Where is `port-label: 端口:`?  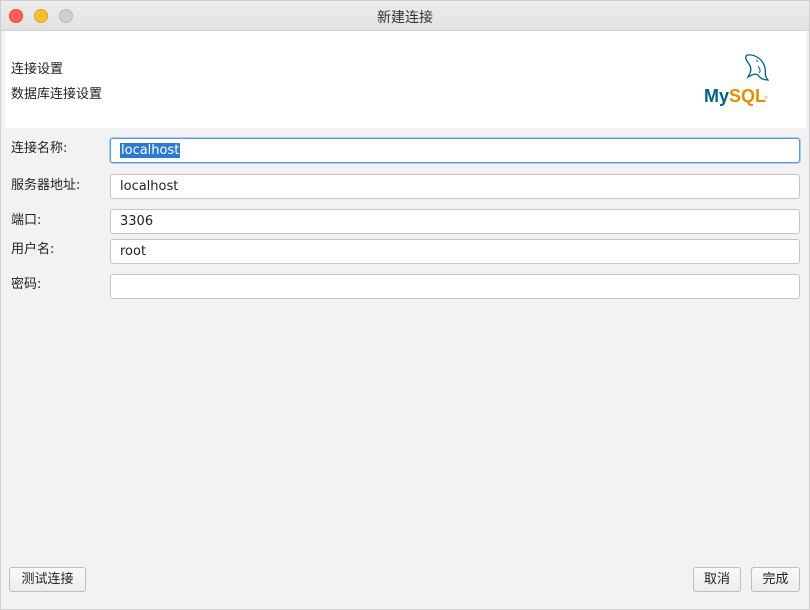
port-label: 端口: is located at coordinates (26, 220).